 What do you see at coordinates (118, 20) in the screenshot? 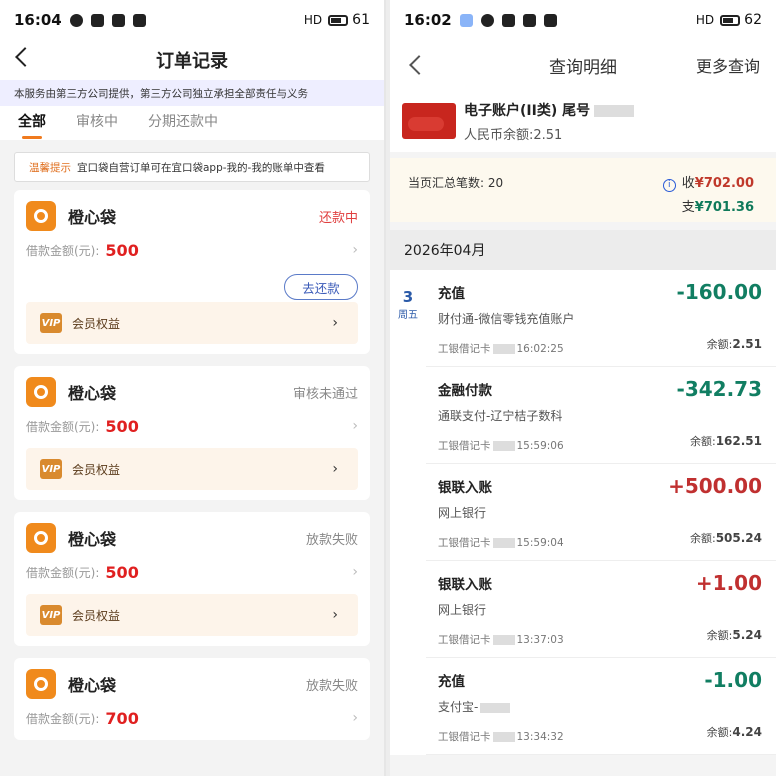
I see `taobao-icon` at bounding box center [118, 20].